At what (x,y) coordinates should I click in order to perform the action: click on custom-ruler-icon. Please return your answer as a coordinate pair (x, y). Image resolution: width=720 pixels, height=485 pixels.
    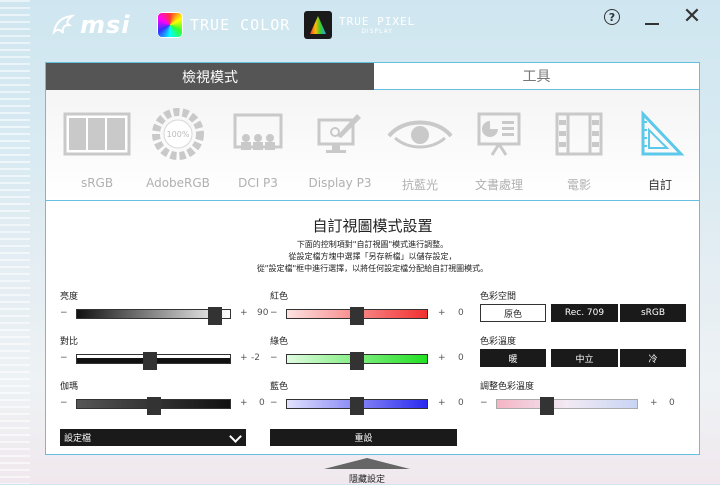
    Looking at the image, I should click on (663, 133).